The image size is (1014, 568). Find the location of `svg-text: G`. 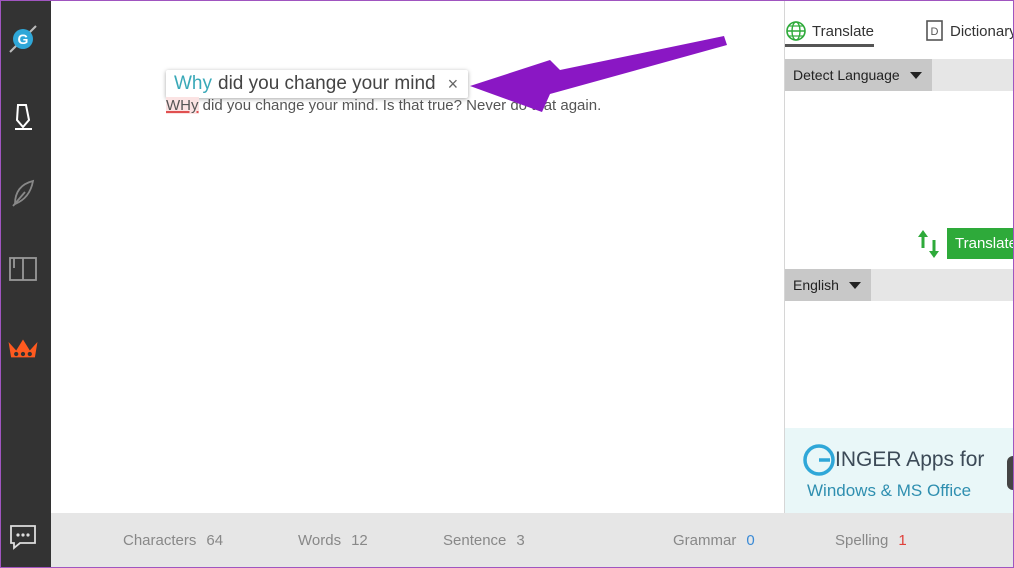

svg-text: G is located at coordinates (23, 39).